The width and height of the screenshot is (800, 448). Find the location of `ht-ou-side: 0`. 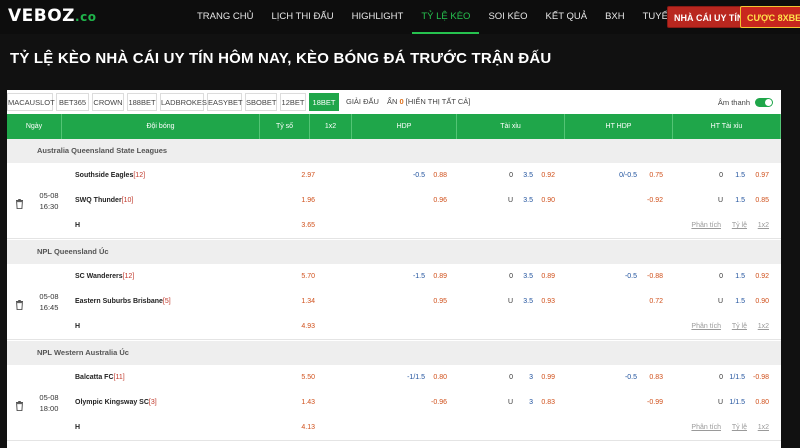

ht-ou-side: 0 is located at coordinates (721, 276).